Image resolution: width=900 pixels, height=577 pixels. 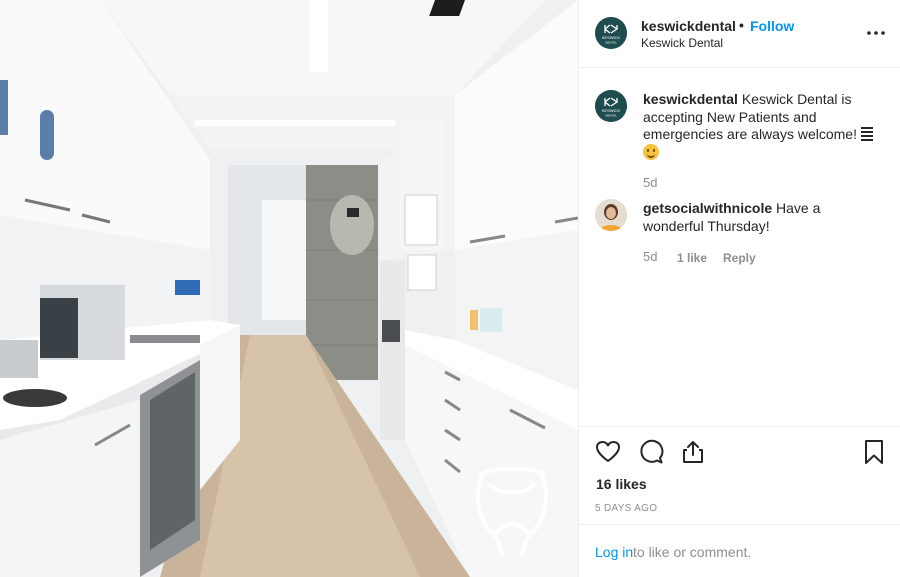 I want to click on keswick-dental-watermark-logo, so click(x=512, y=511).